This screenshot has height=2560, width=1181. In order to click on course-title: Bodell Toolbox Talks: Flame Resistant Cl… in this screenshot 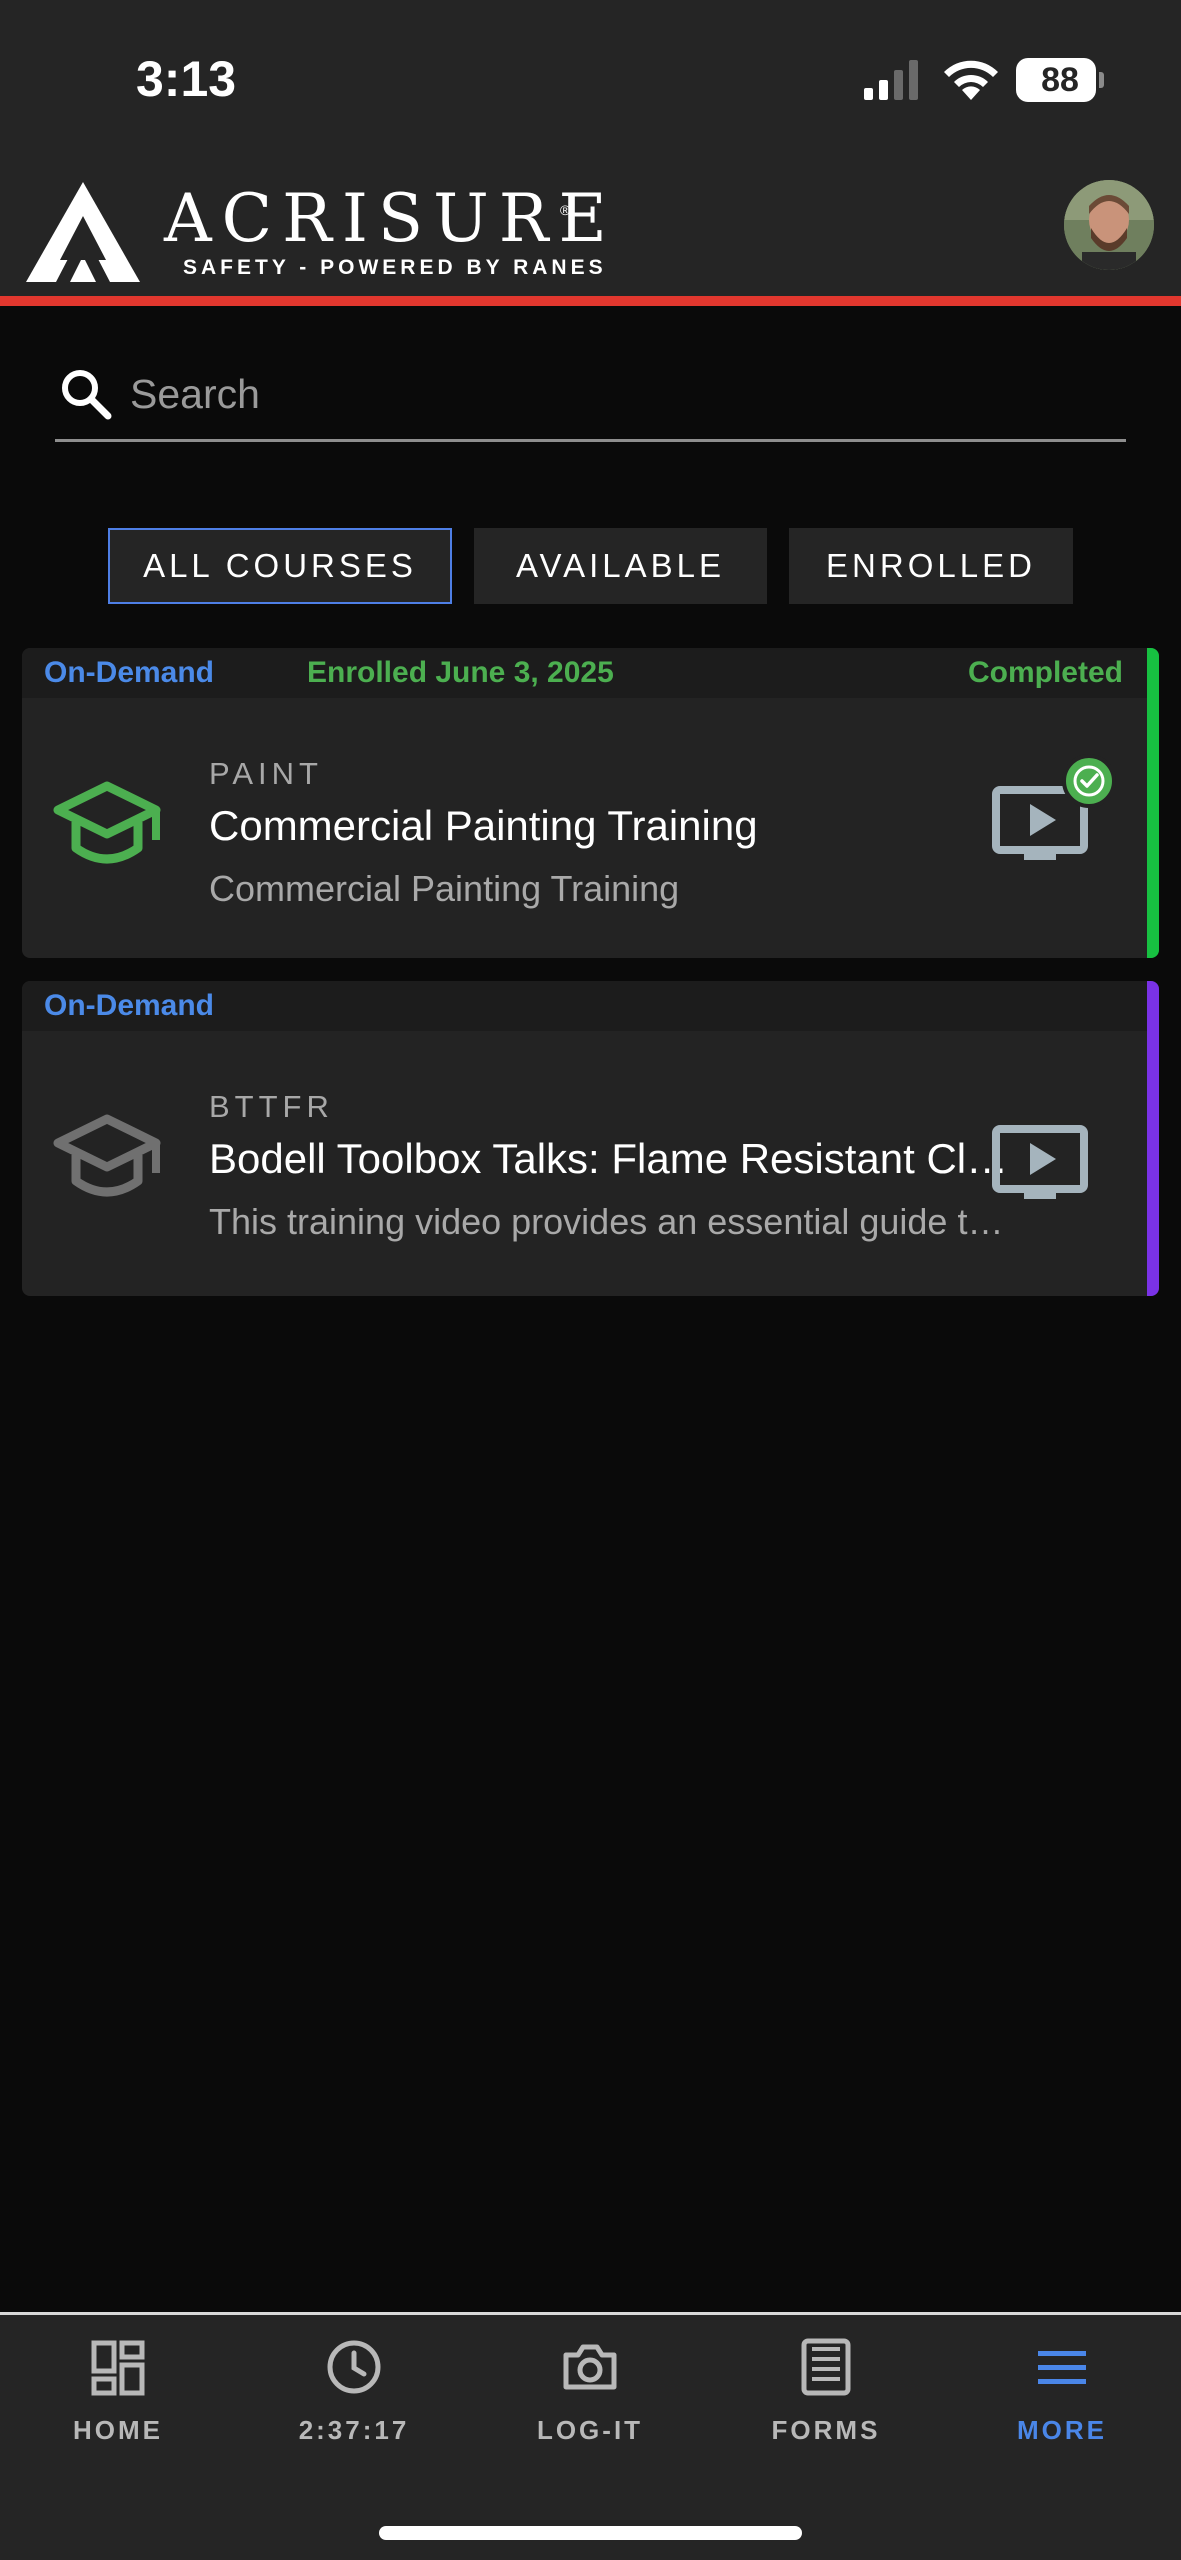, I will do `click(609, 1158)`.